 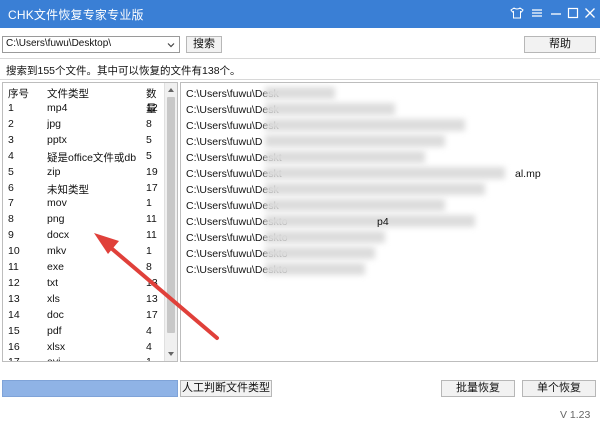 What do you see at coordinates (54, 330) in the screenshot?
I see `row-file-type: pdf` at bounding box center [54, 330].